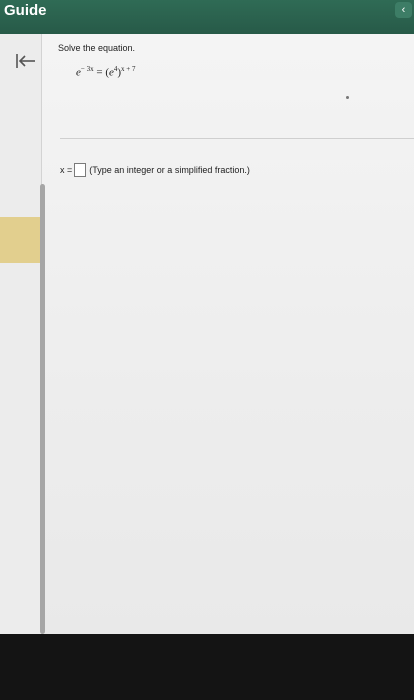  What do you see at coordinates (21, 334) in the screenshot?
I see `left-rail` at bounding box center [21, 334].